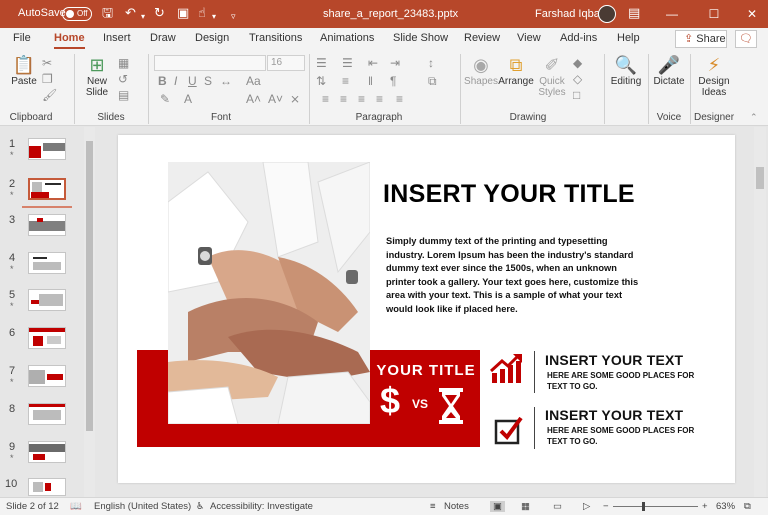  Describe the element at coordinates (47, 63) in the screenshot. I see `cut-icon: ✂` at that location.